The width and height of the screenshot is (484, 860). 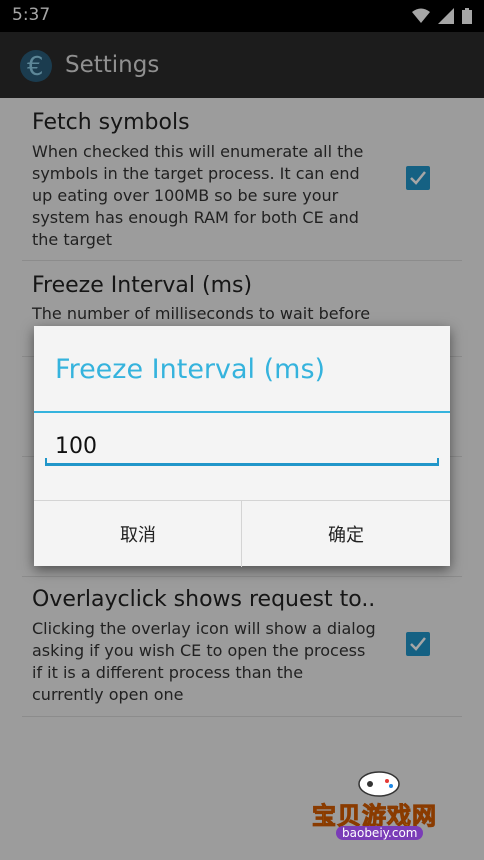 I want to click on ok-button: 确定, so click(x=346, y=534).